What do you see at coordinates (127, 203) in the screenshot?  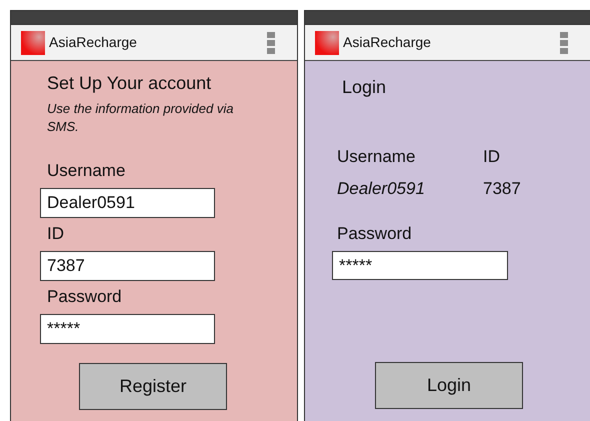 I see `input-field: Dealer0591` at bounding box center [127, 203].